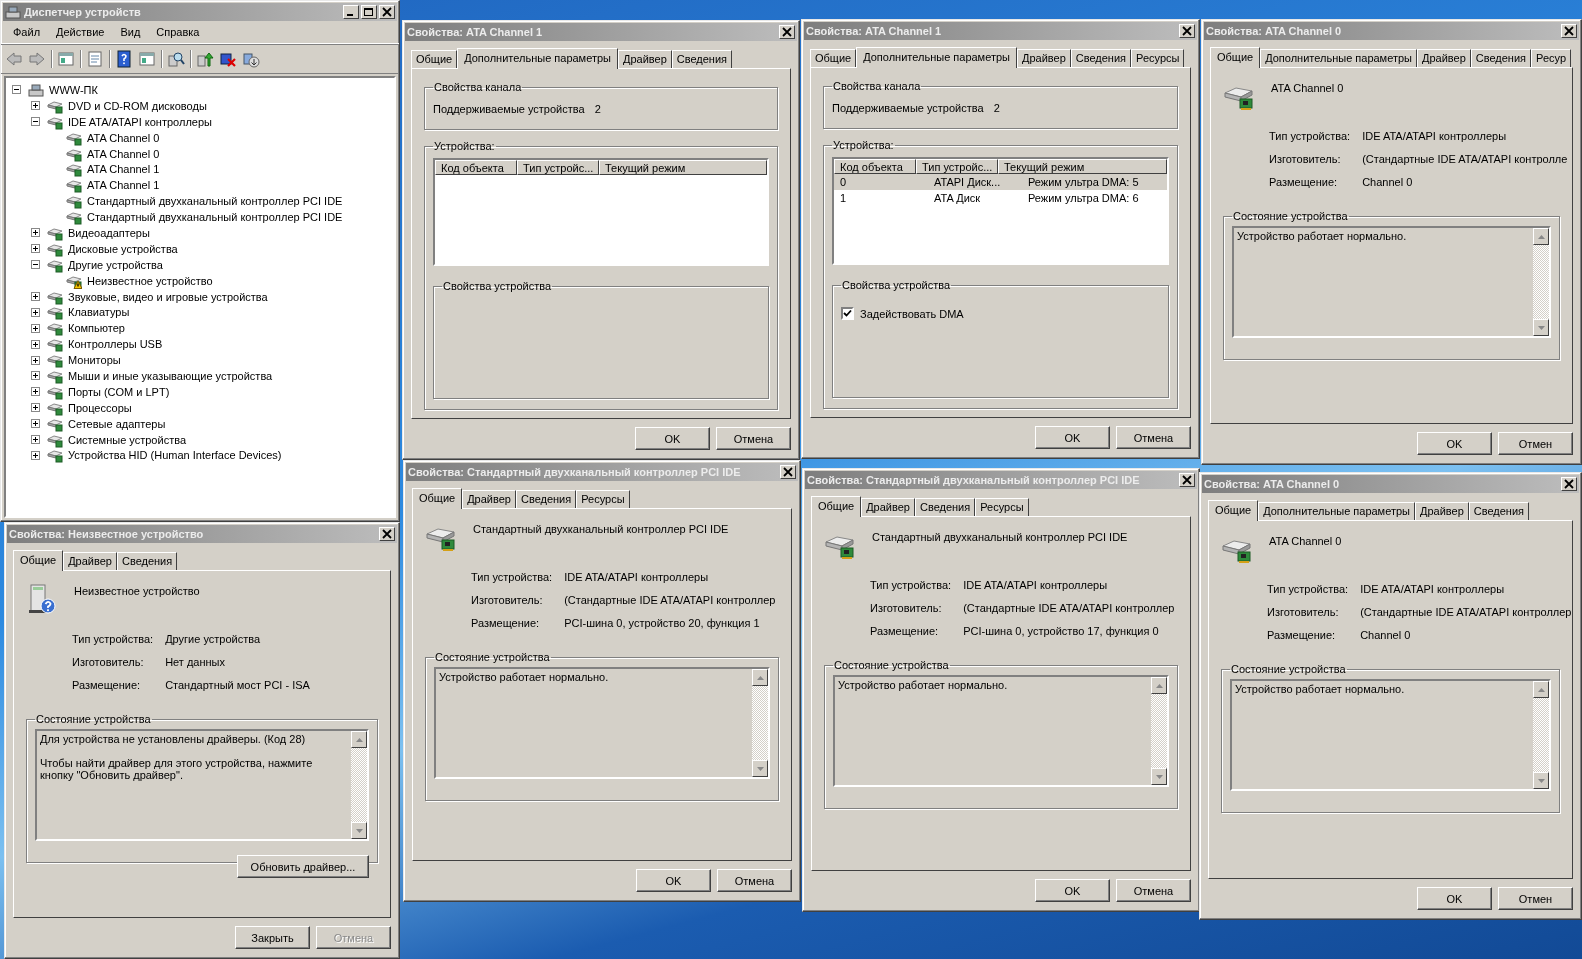 This screenshot has height=959, width=1582. Describe the element at coordinates (115, 264) in the screenshot. I see `tree-item: Другие устройства` at that location.